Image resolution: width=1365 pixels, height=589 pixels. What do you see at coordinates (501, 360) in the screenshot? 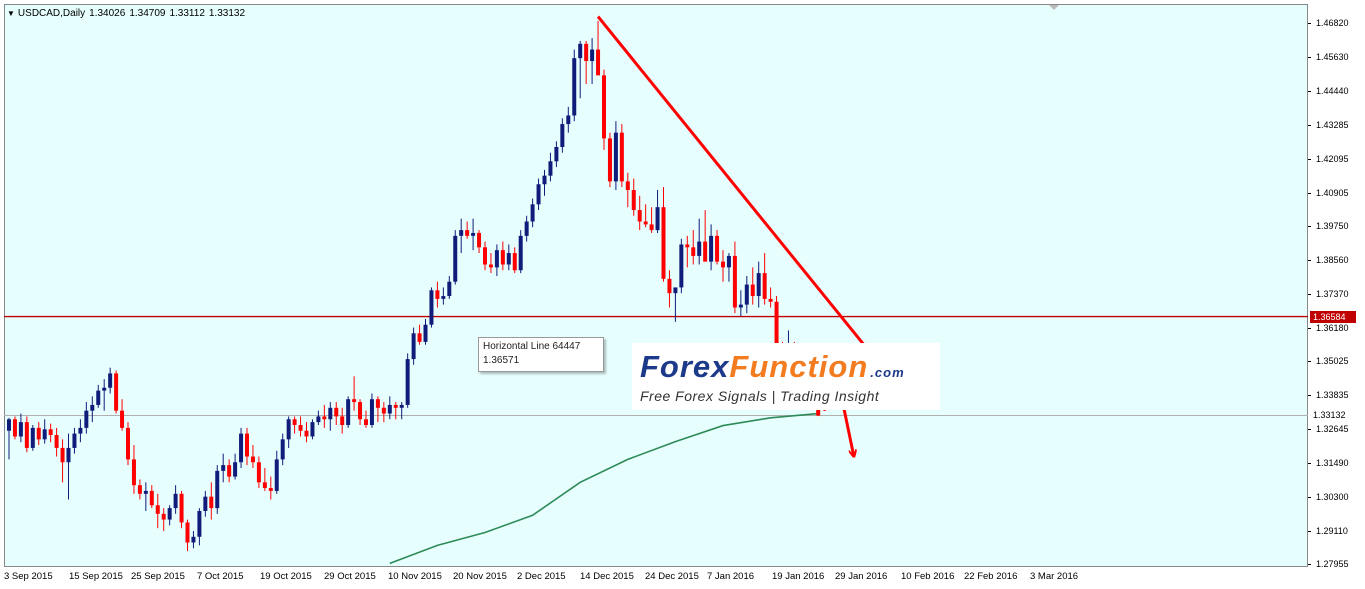
I see `tooltip-value: 1.36571` at bounding box center [501, 360].